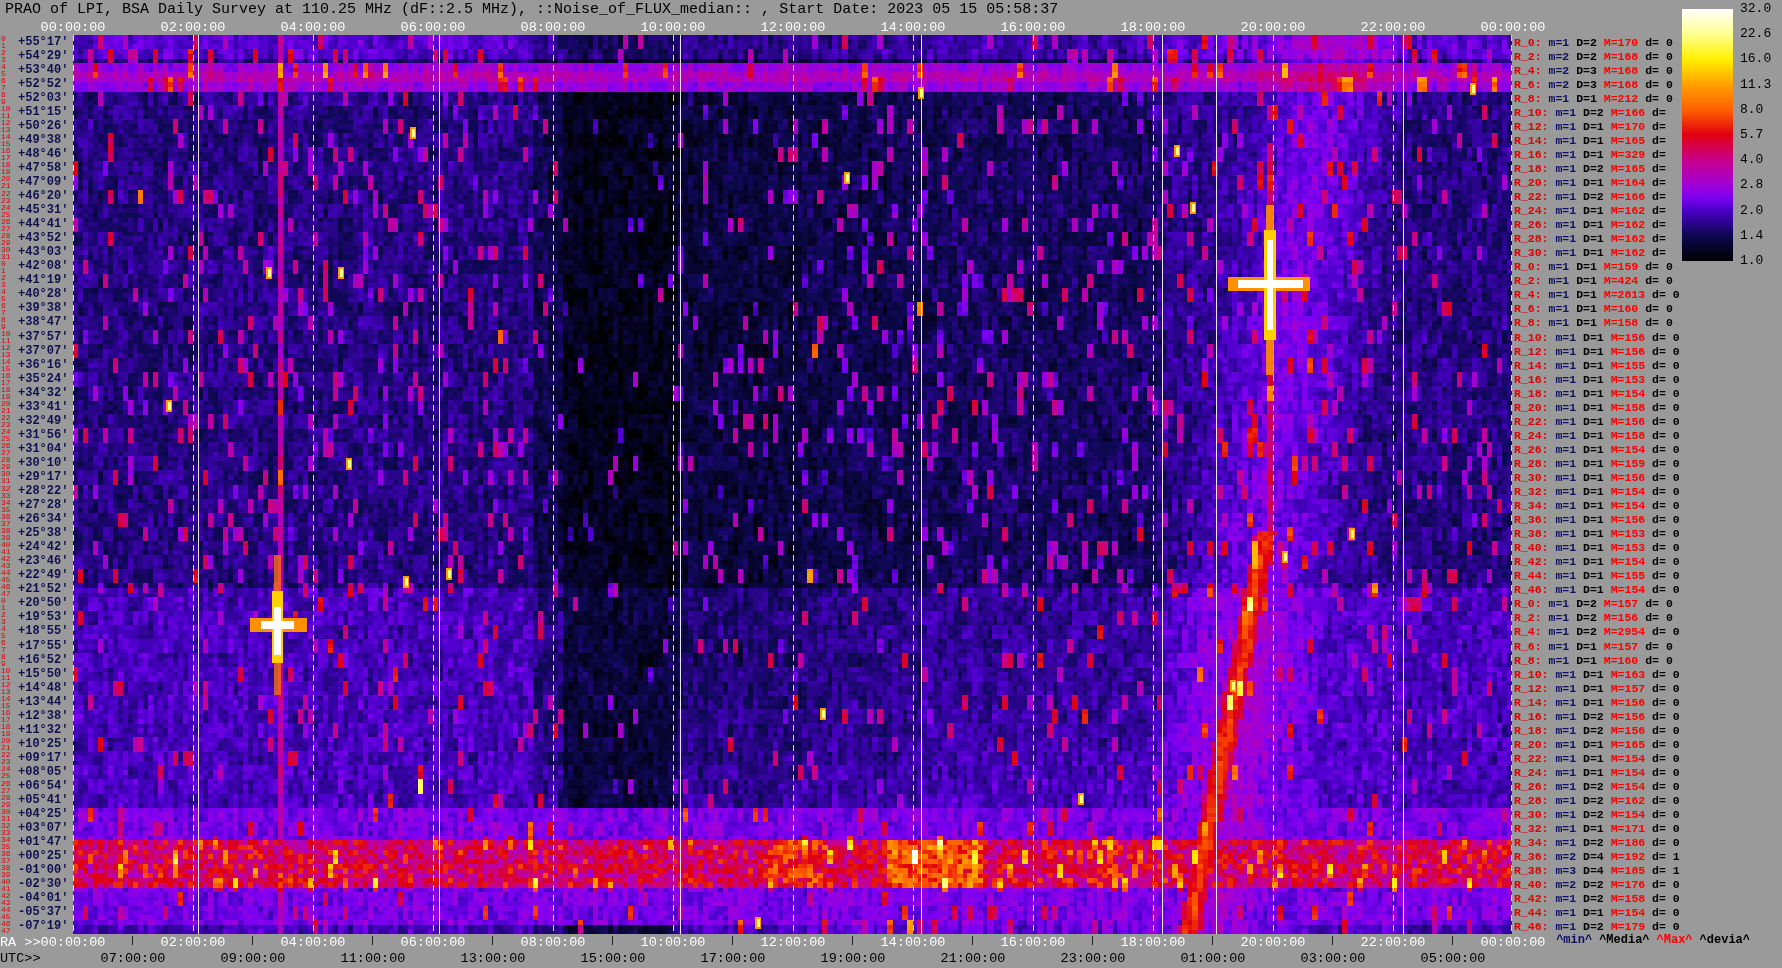  What do you see at coordinates (3, 643) in the screenshot?
I see `row-index-label: 6` at bounding box center [3, 643].